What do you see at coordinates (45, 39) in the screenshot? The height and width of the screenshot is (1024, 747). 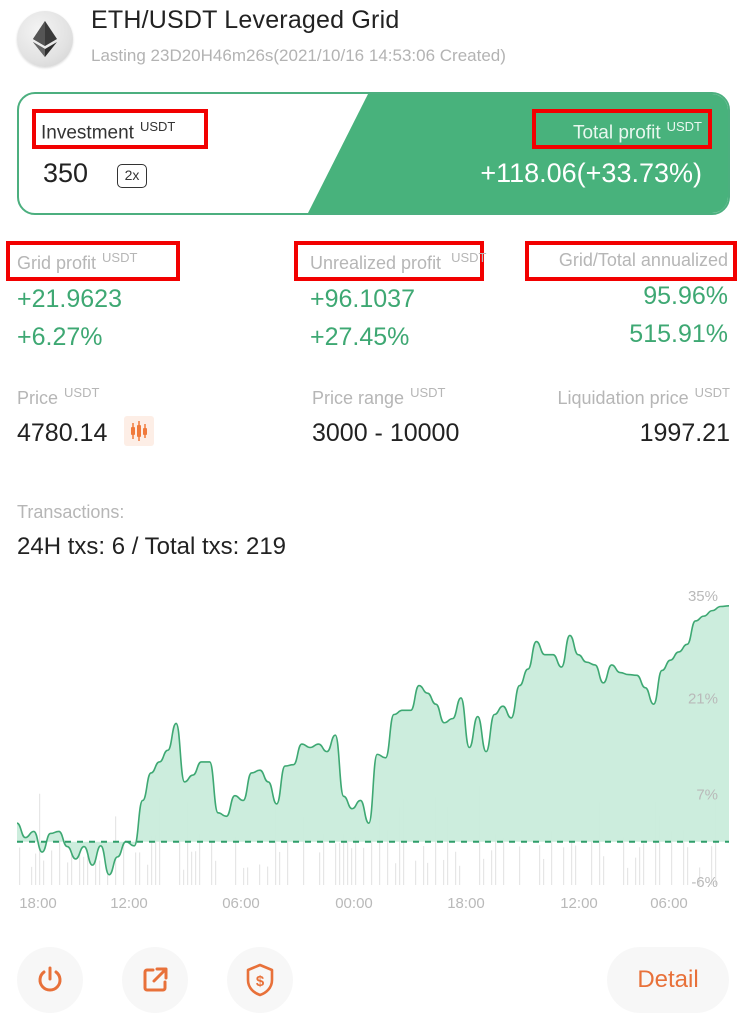 I see `ethereum-icon` at bounding box center [45, 39].